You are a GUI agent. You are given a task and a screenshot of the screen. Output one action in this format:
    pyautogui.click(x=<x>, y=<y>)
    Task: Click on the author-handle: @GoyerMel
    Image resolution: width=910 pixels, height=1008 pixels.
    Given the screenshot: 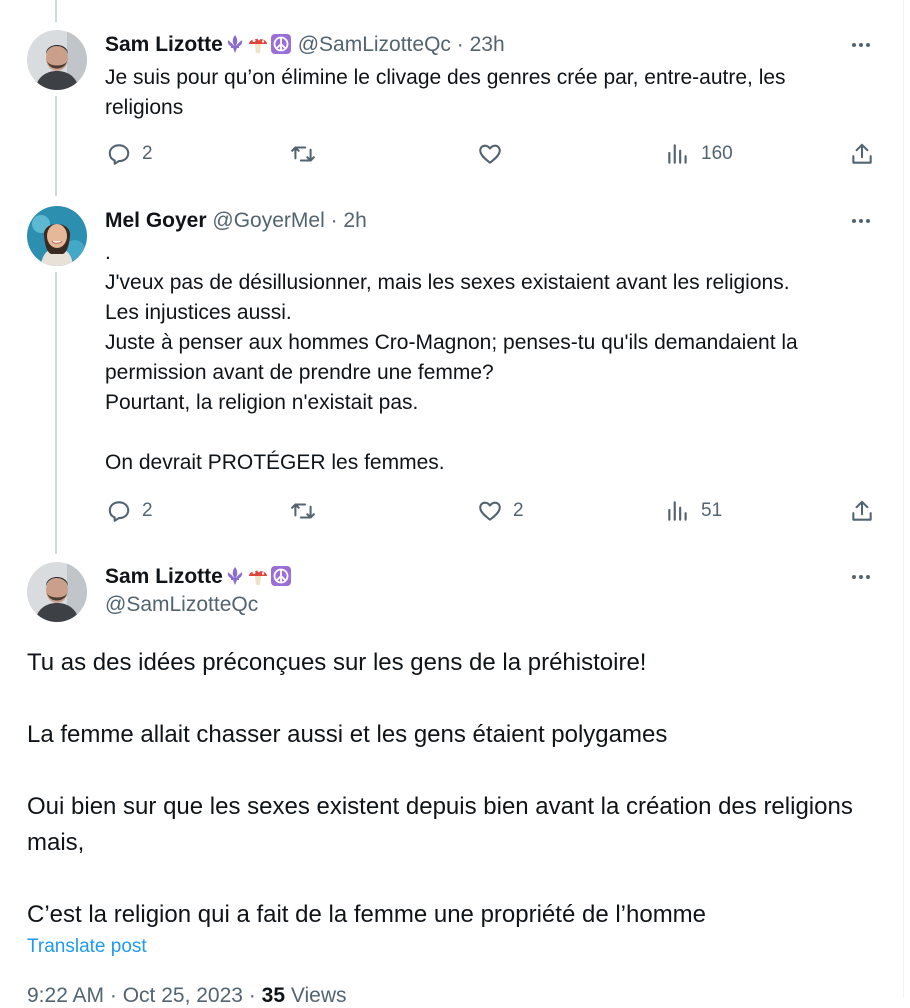 What is the action you would take?
    pyautogui.click(x=268, y=220)
    